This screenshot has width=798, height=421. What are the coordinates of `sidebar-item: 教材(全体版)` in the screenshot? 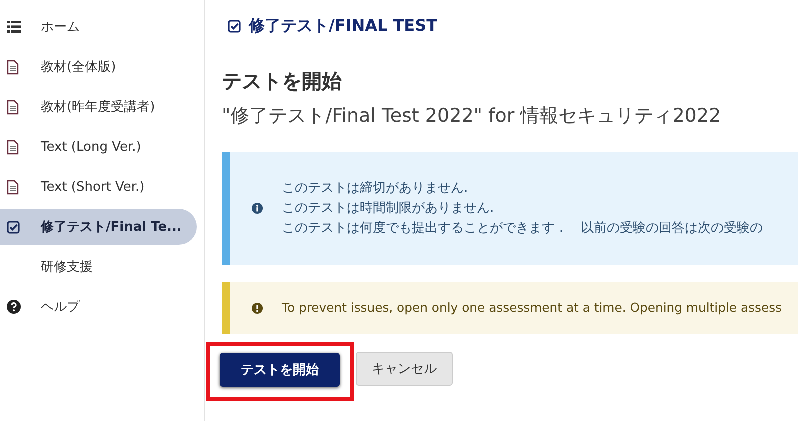 It's located at (98, 67).